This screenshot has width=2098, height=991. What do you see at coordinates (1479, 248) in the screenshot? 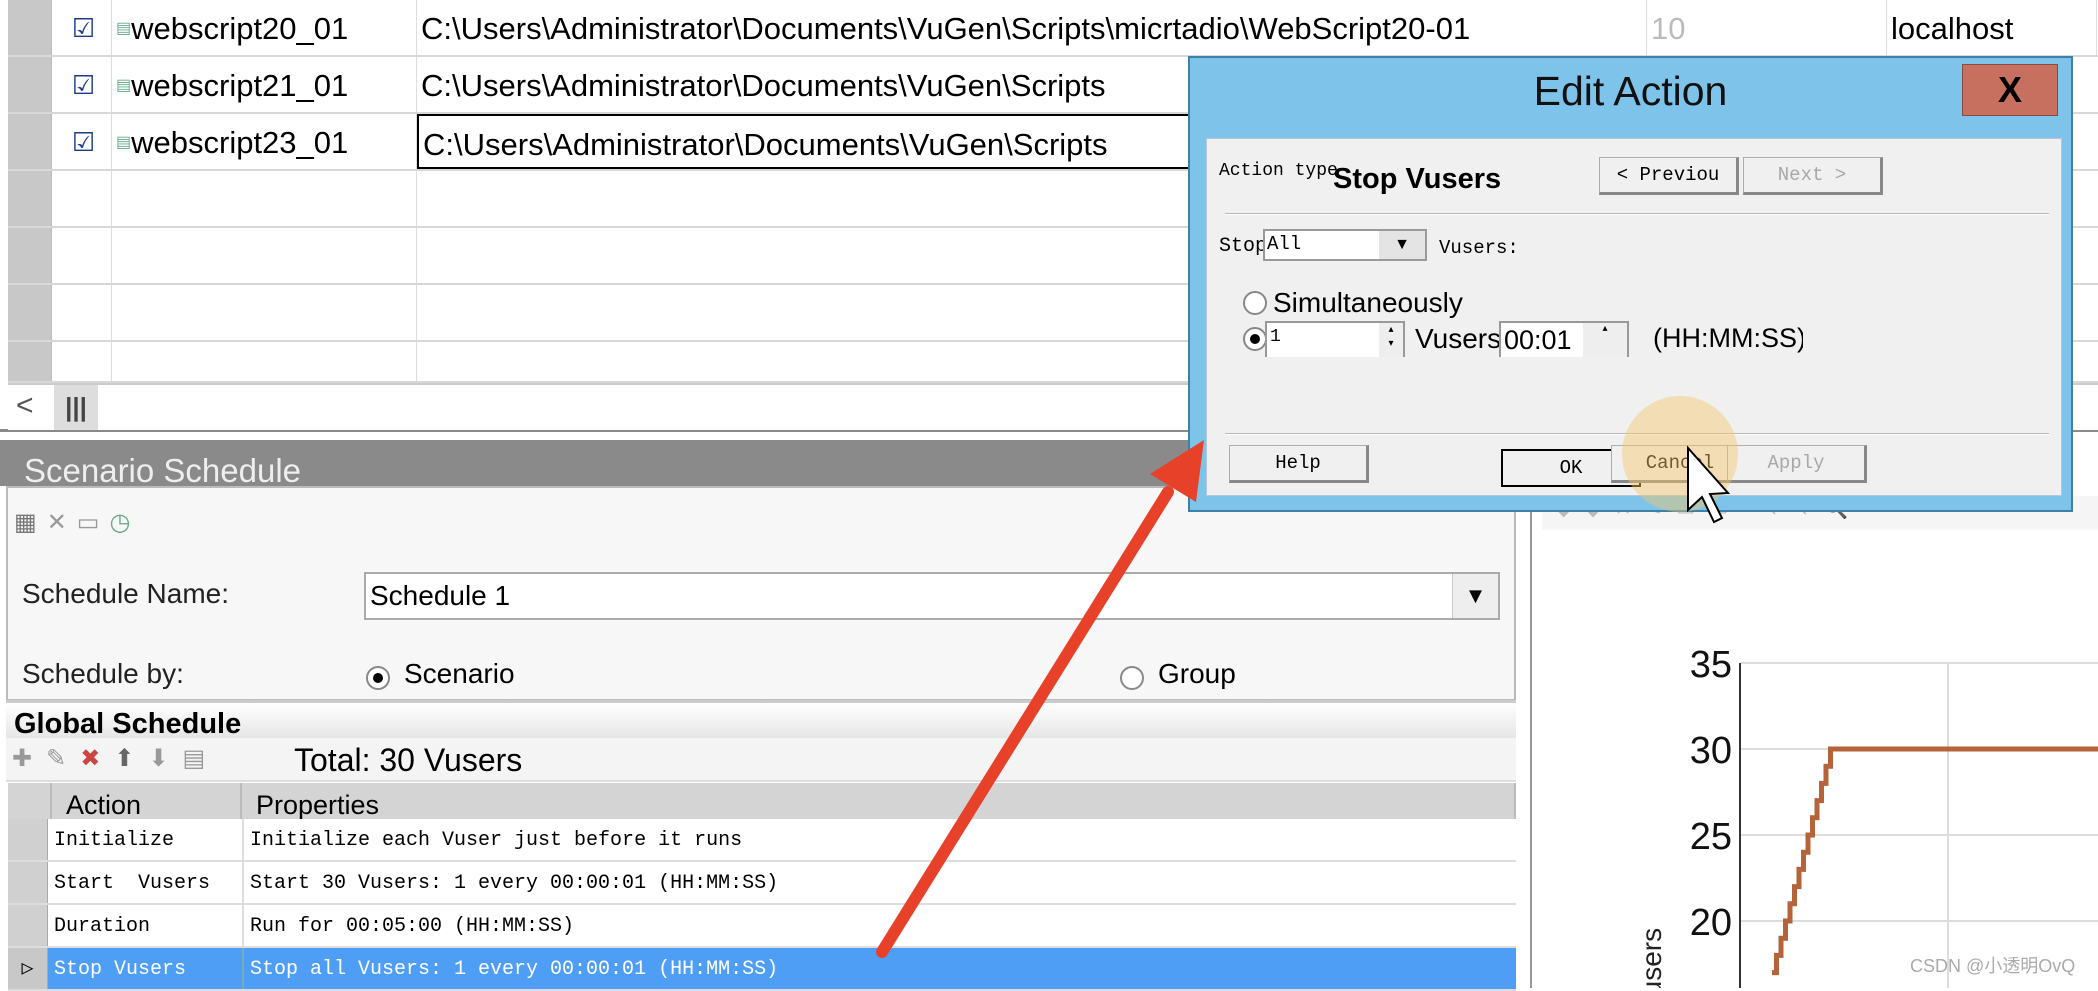
I see `vusers-label: Vusers:` at bounding box center [1479, 248].